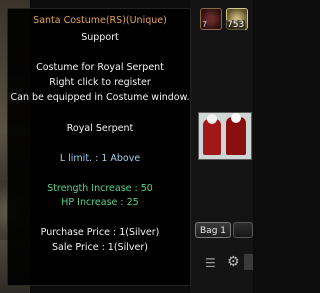  I want to click on item-category: Support, so click(100, 37).